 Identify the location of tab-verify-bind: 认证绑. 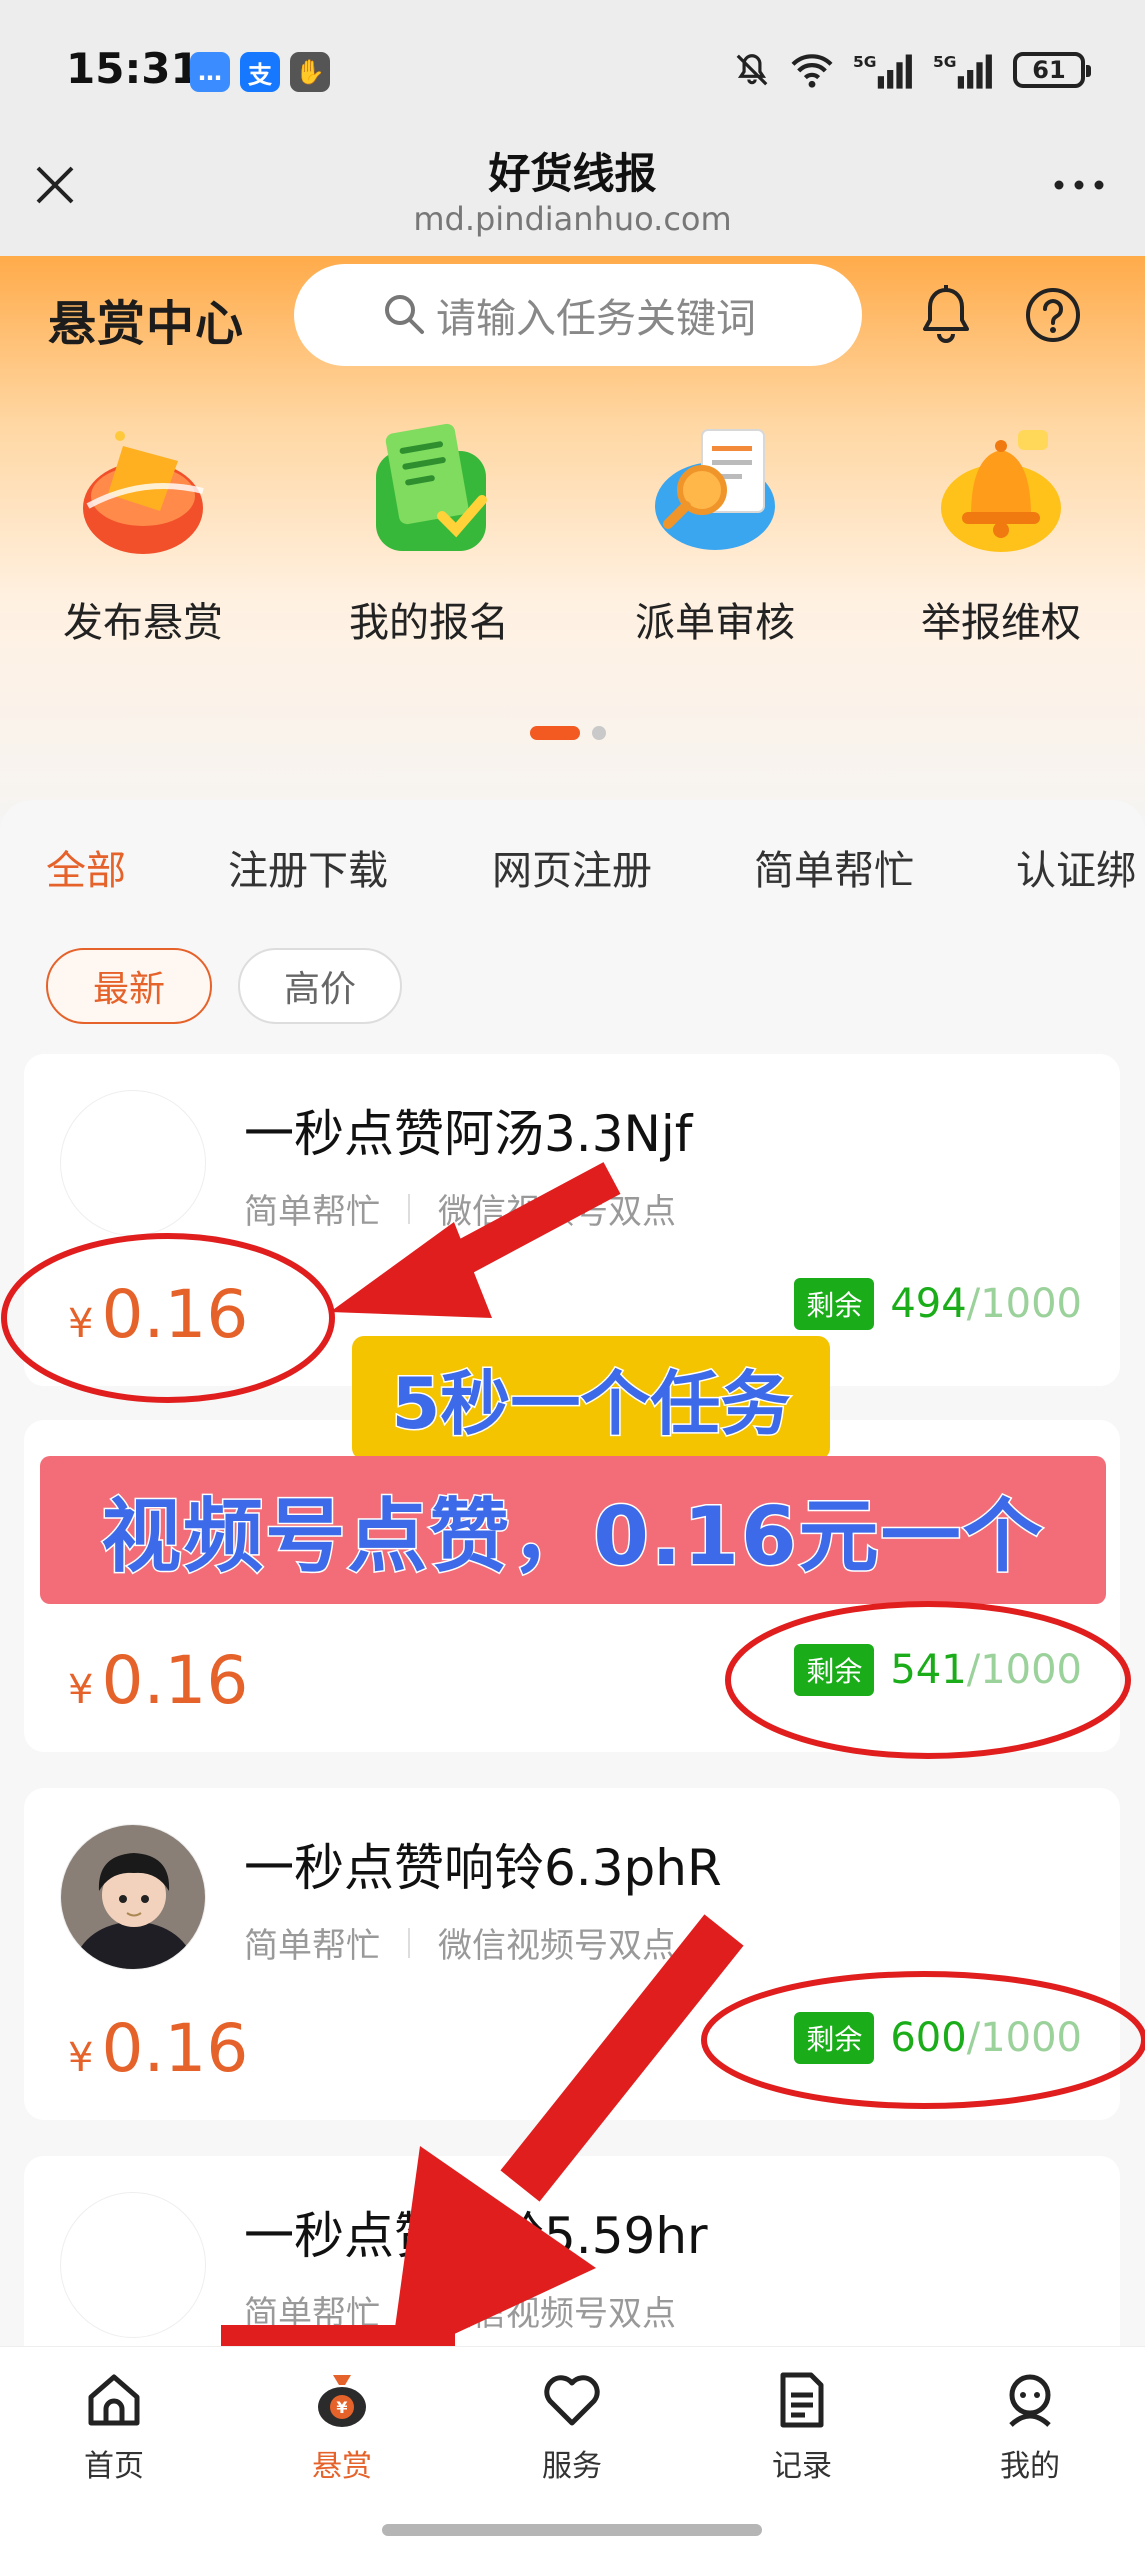
(1076, 867).